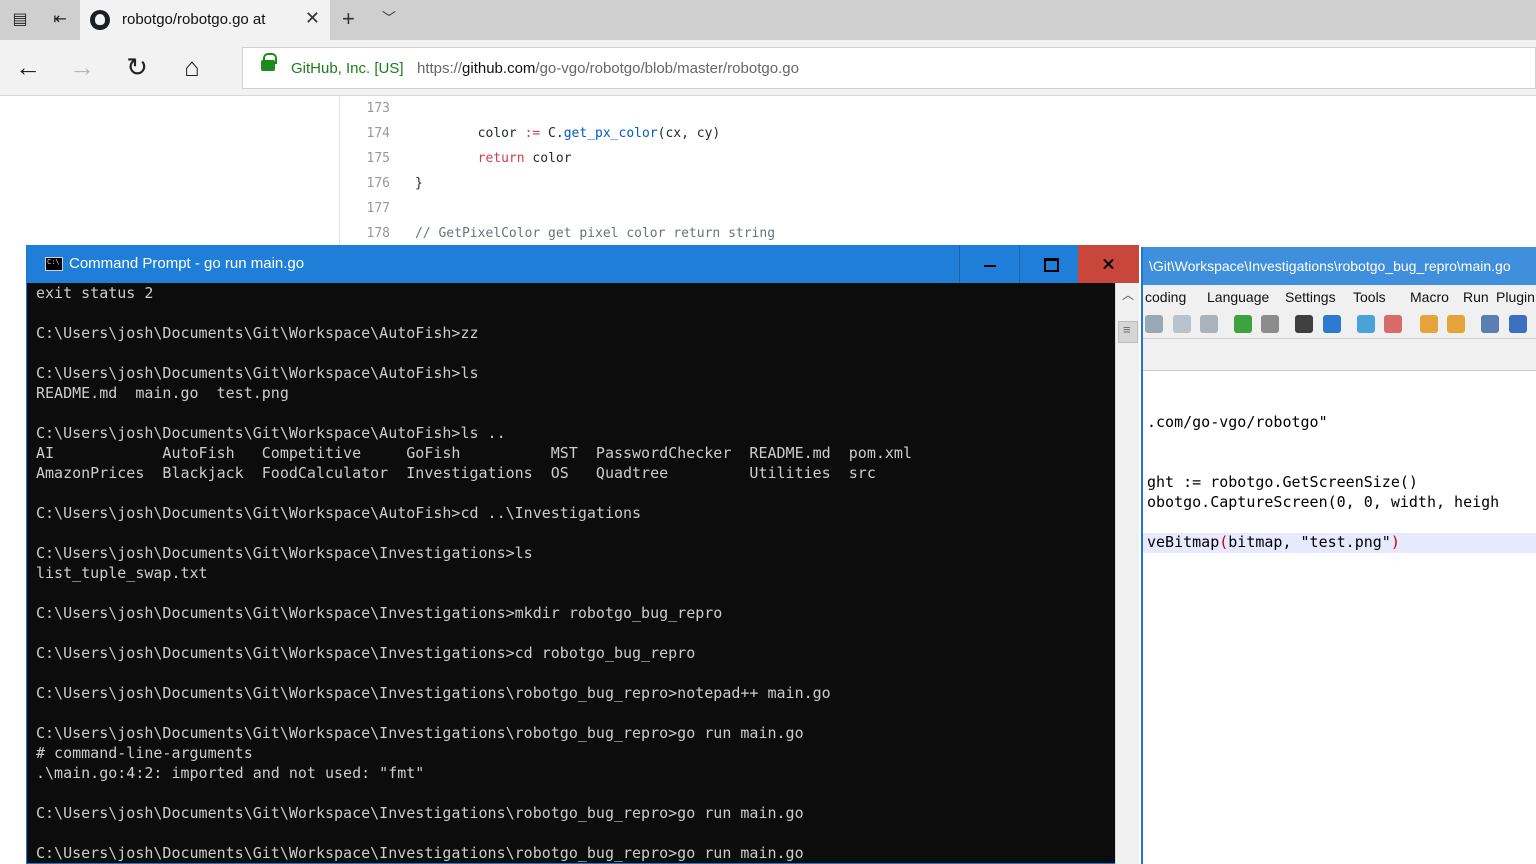 The width and height of the screenshot is (1536, 864). Describe the element at coordinates (938, 138) in the screenshot. I see `code-line: 174 color := C.get_px_color(cx, cy)` at that location.